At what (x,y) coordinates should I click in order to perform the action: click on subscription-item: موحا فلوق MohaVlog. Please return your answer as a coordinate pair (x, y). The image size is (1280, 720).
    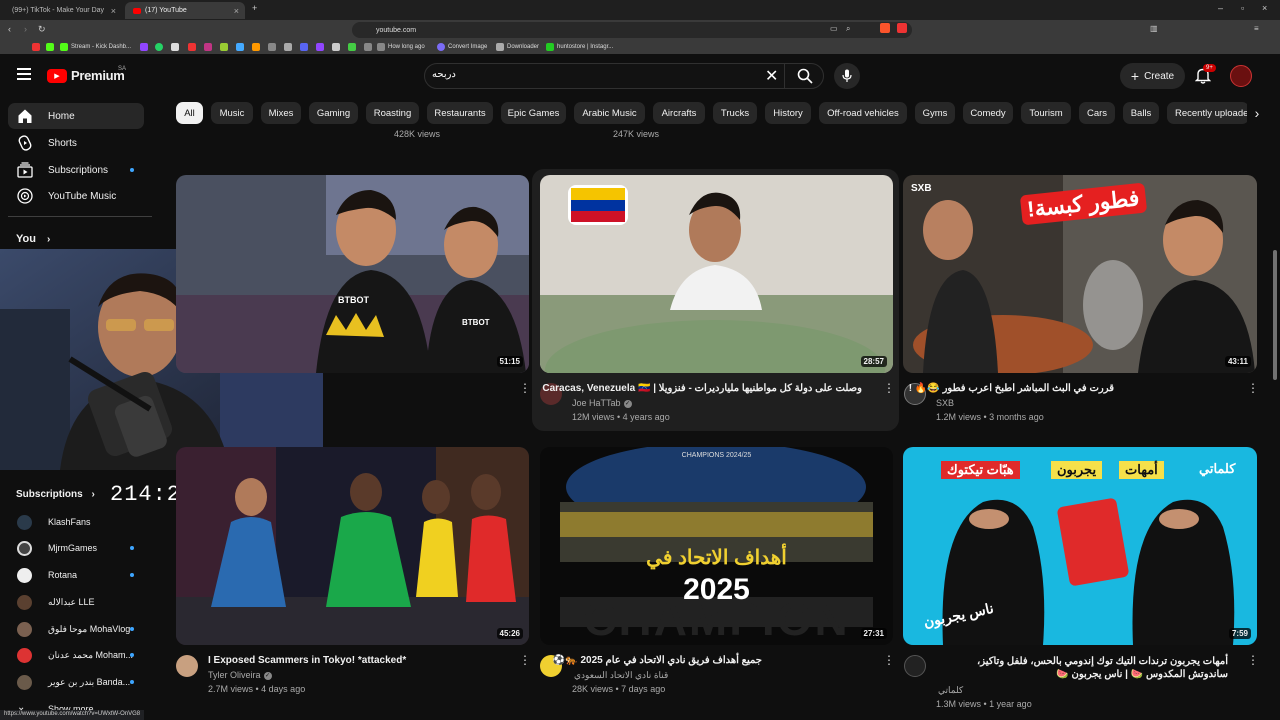
    Looking at the image, I should click on (76, 629).